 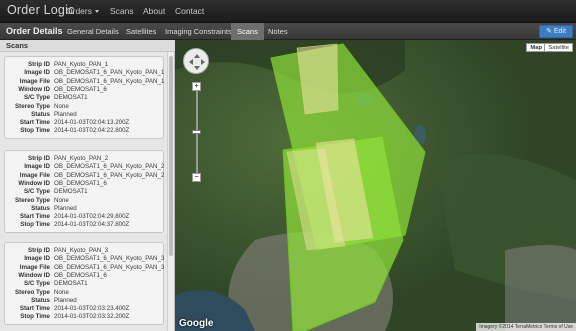 I want to click on strip-id-value: PAN_Kyoto_PAN_1, so click(x=81, y=64).